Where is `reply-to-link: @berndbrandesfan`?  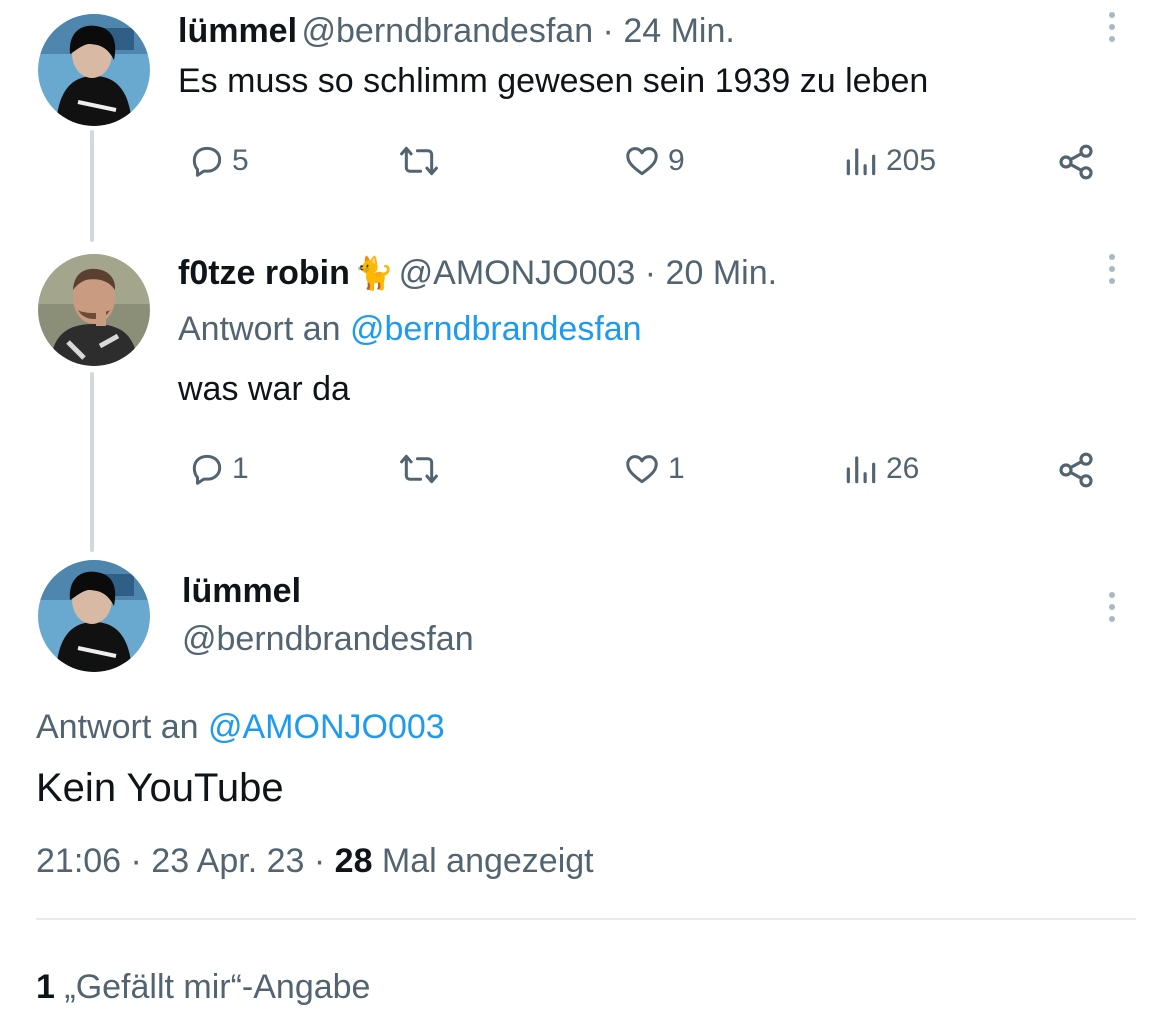
reply-to-link: @berndbrandesfan is located at coordinates (496, 329).